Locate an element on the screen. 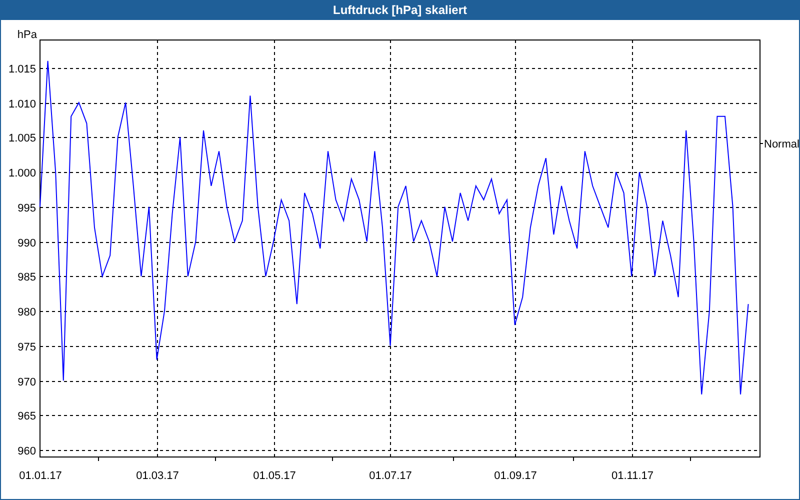 This screenshot has width=800, height=500. y-tick-label: 990 is located at coordinates (27, 244).